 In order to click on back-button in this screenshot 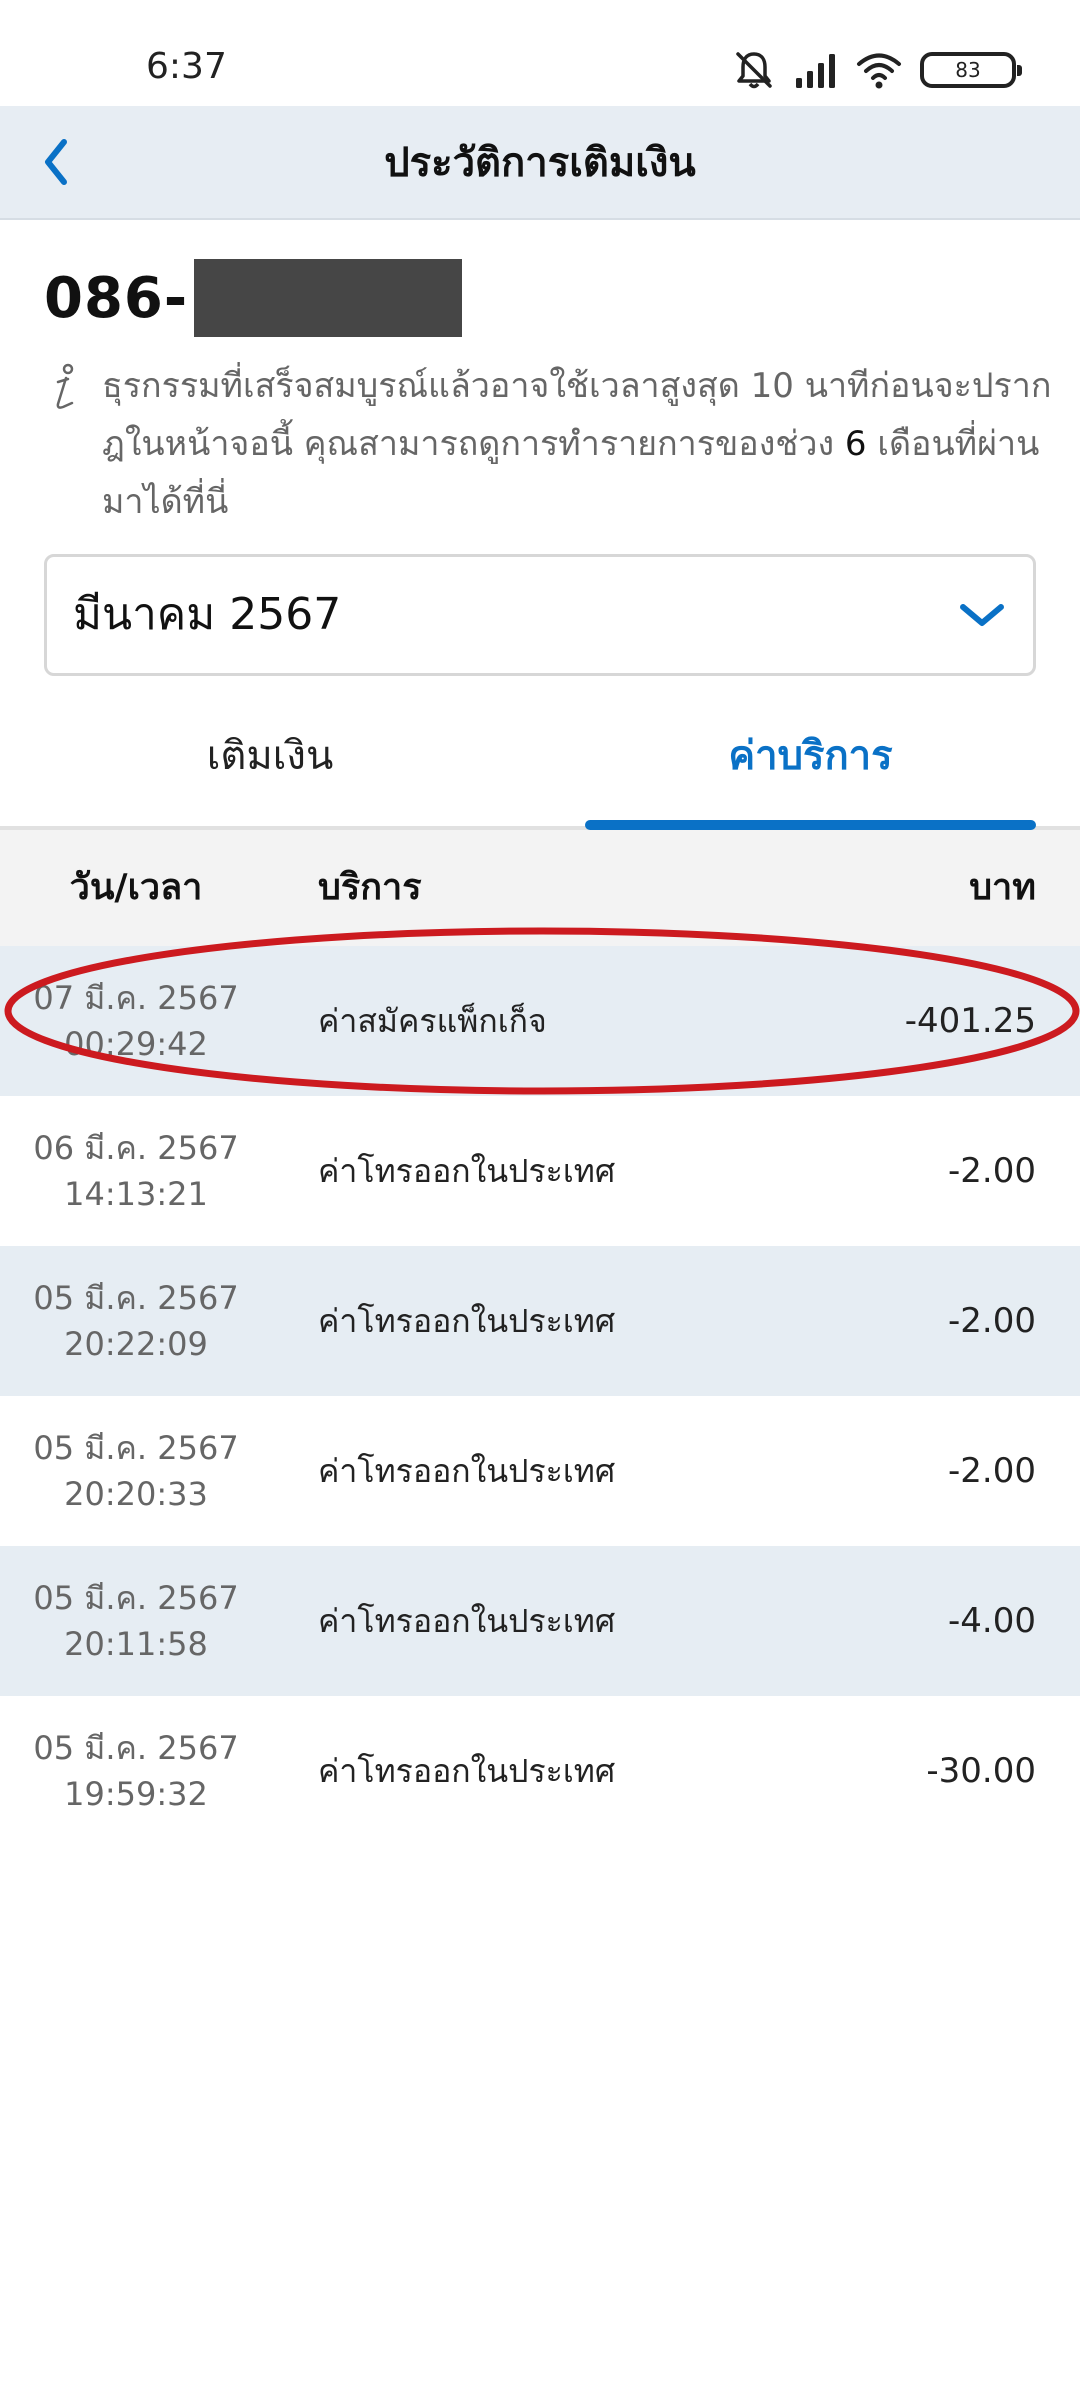, I will do `click(56, 162)`.